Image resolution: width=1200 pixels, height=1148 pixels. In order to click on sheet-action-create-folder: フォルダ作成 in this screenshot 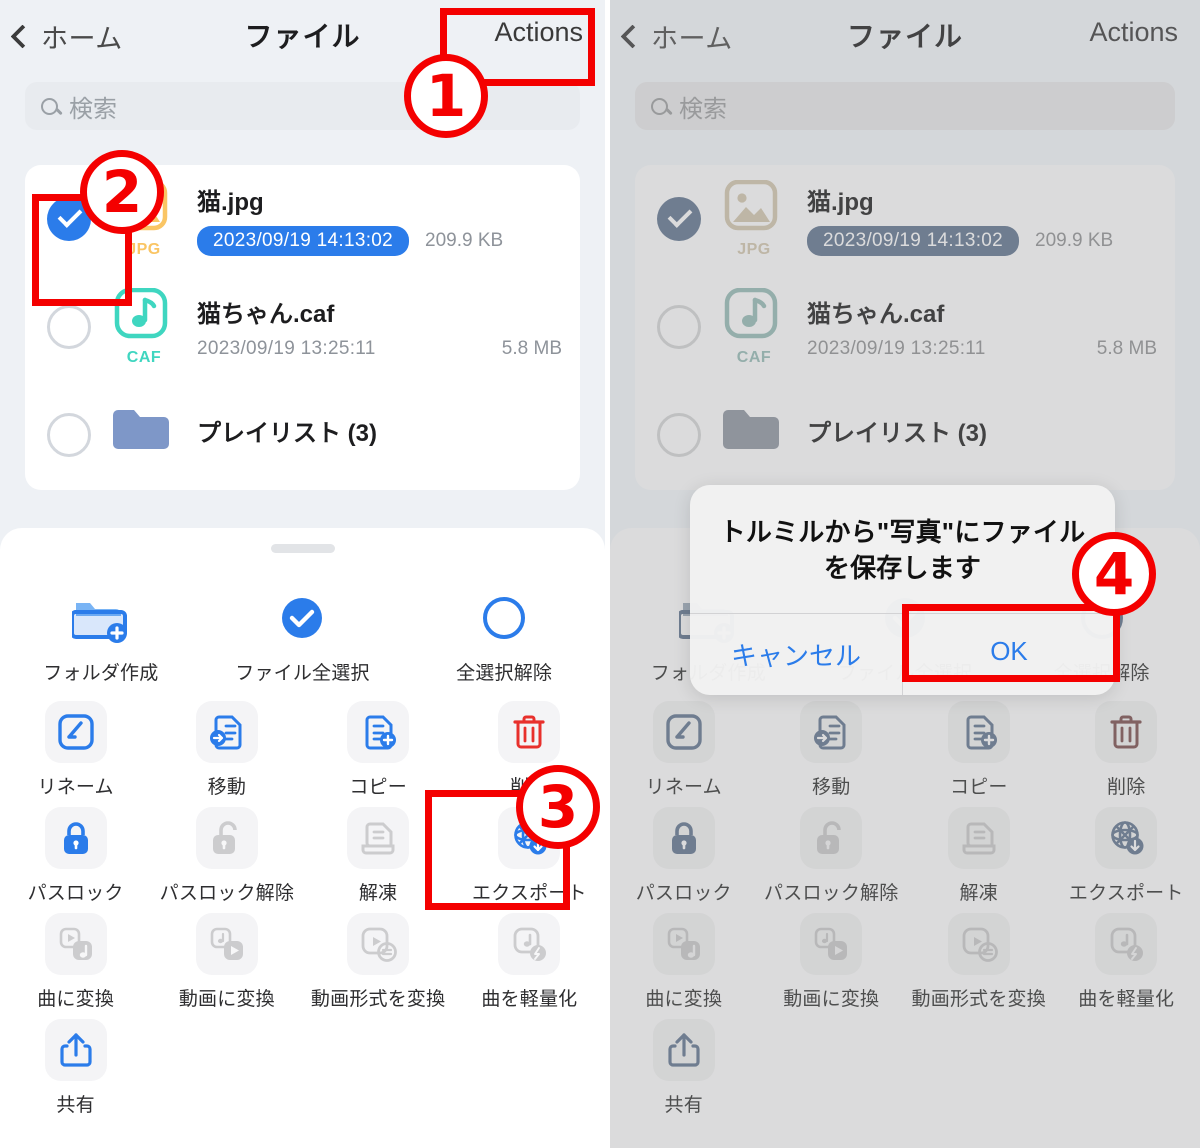, I will do `click(101, 632)`.